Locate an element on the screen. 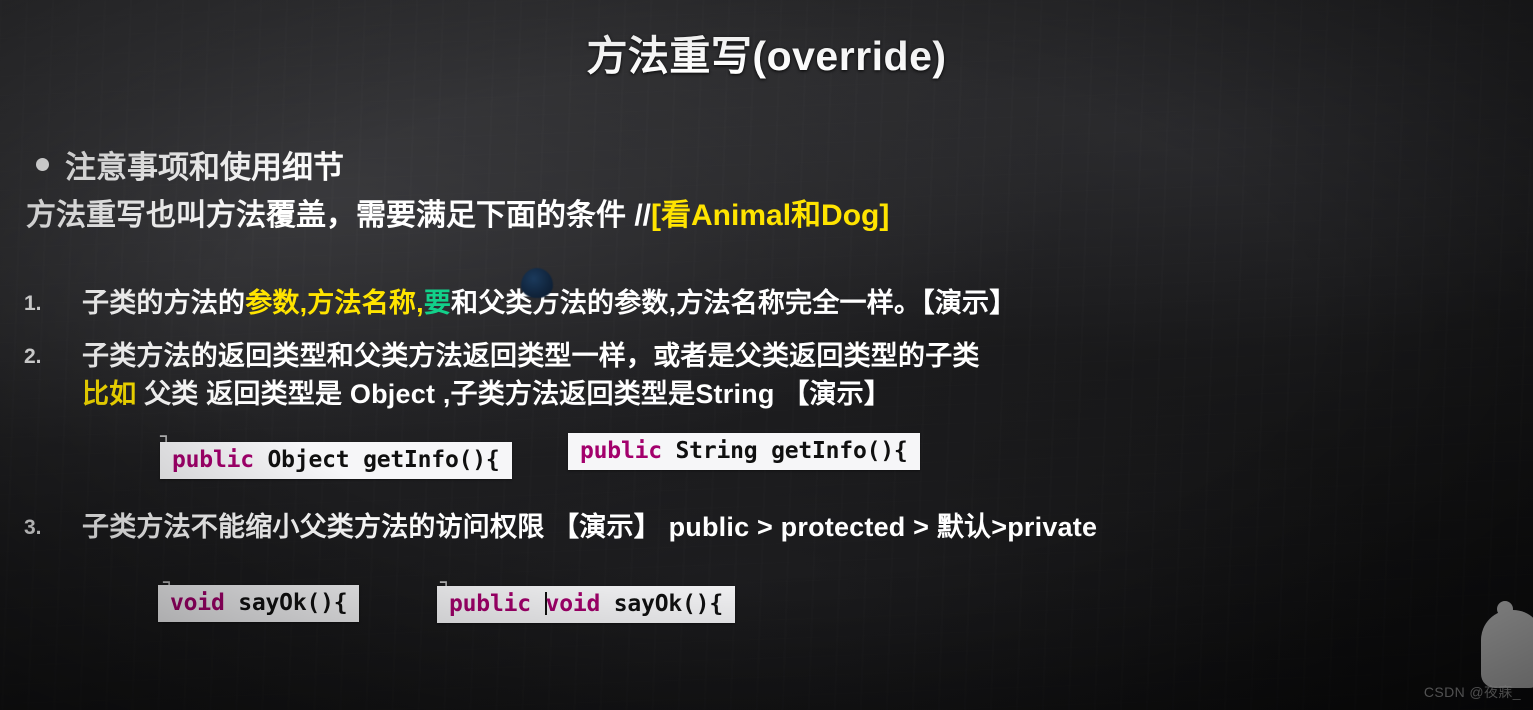 This screenshot has width=1533, height=710. item1-seg-0: 子类的方法的 is located at coordinates (164, 303).